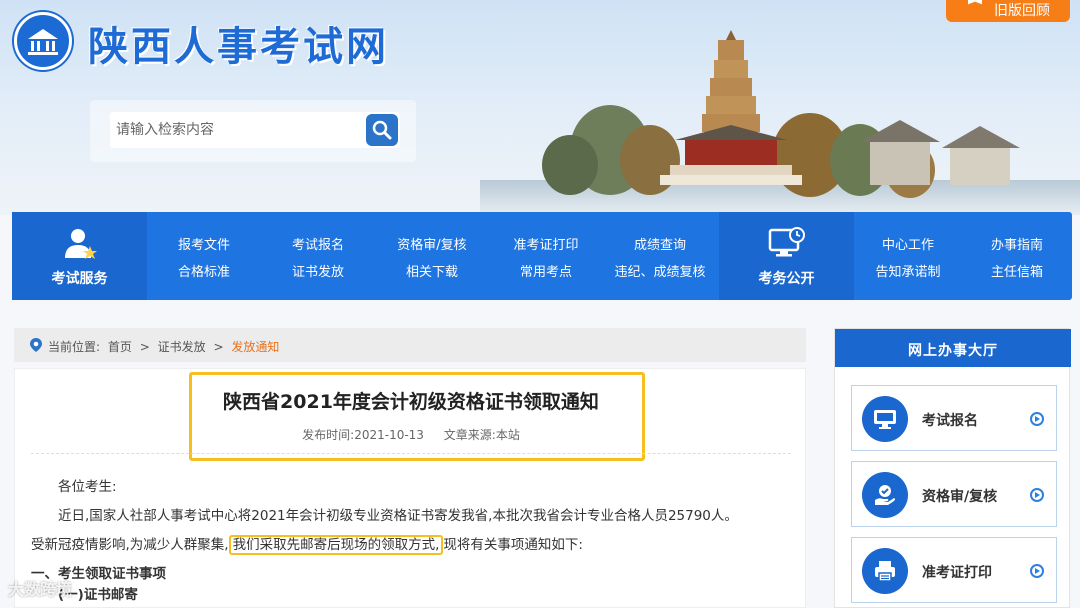 Image resolution: width=1080 pixels, height=608 pixels. I want to click on highlighted-phrase: 我们采取先邮寄后现场的领取方式,, so click(336, 545).